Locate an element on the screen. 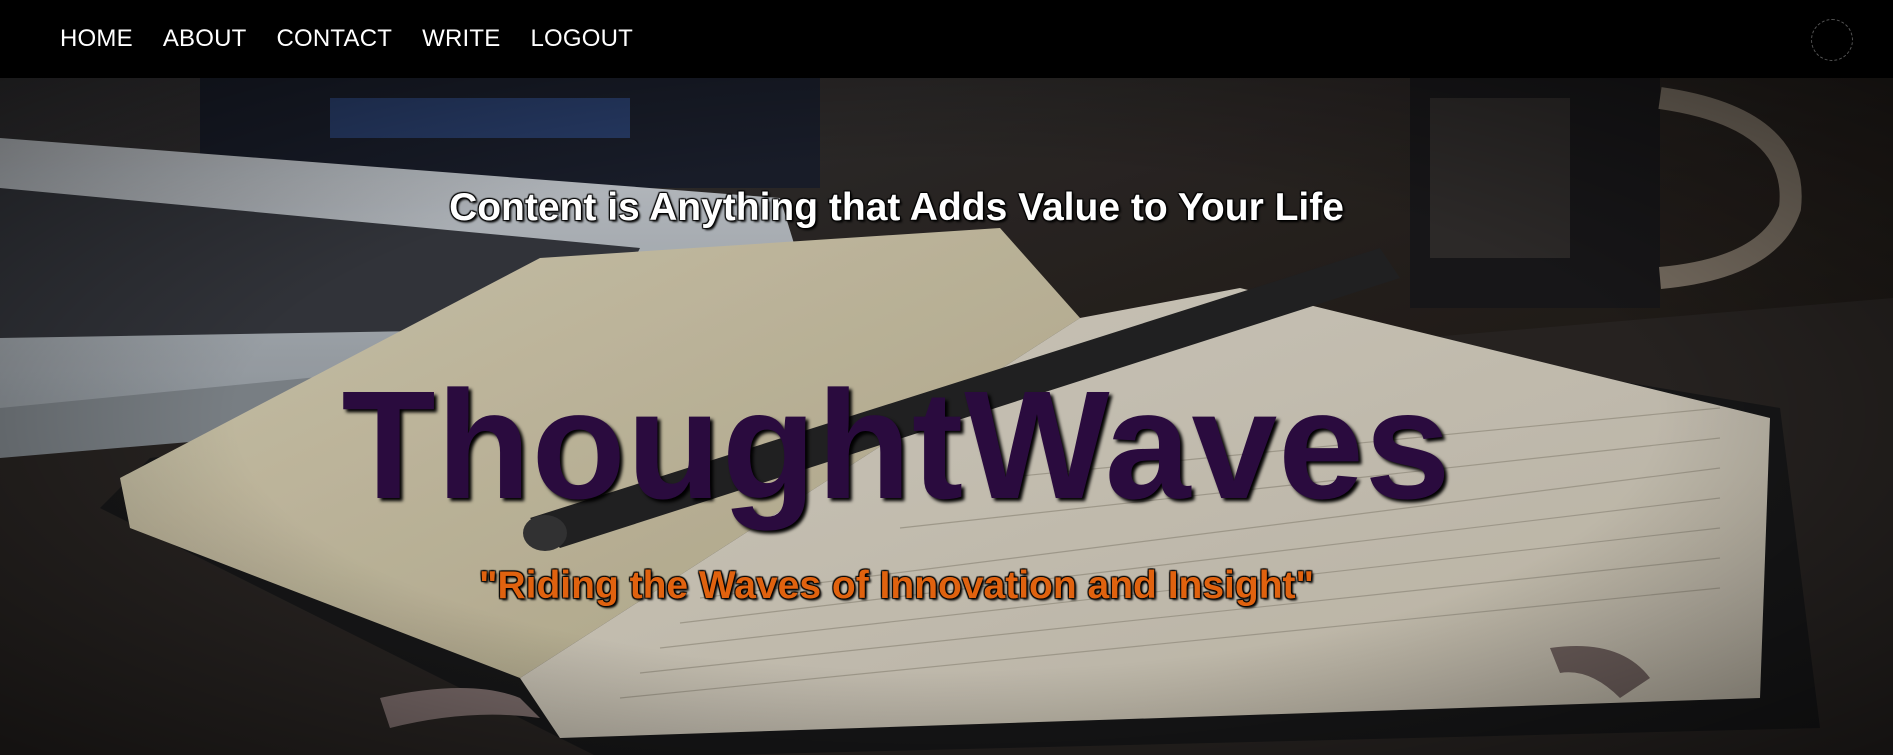 The width and height of the screenshot is (1893, 755). nav-menu: HOME ABOUT CONTACT WRITE LOGOUT is located at coordinates (361, 39).